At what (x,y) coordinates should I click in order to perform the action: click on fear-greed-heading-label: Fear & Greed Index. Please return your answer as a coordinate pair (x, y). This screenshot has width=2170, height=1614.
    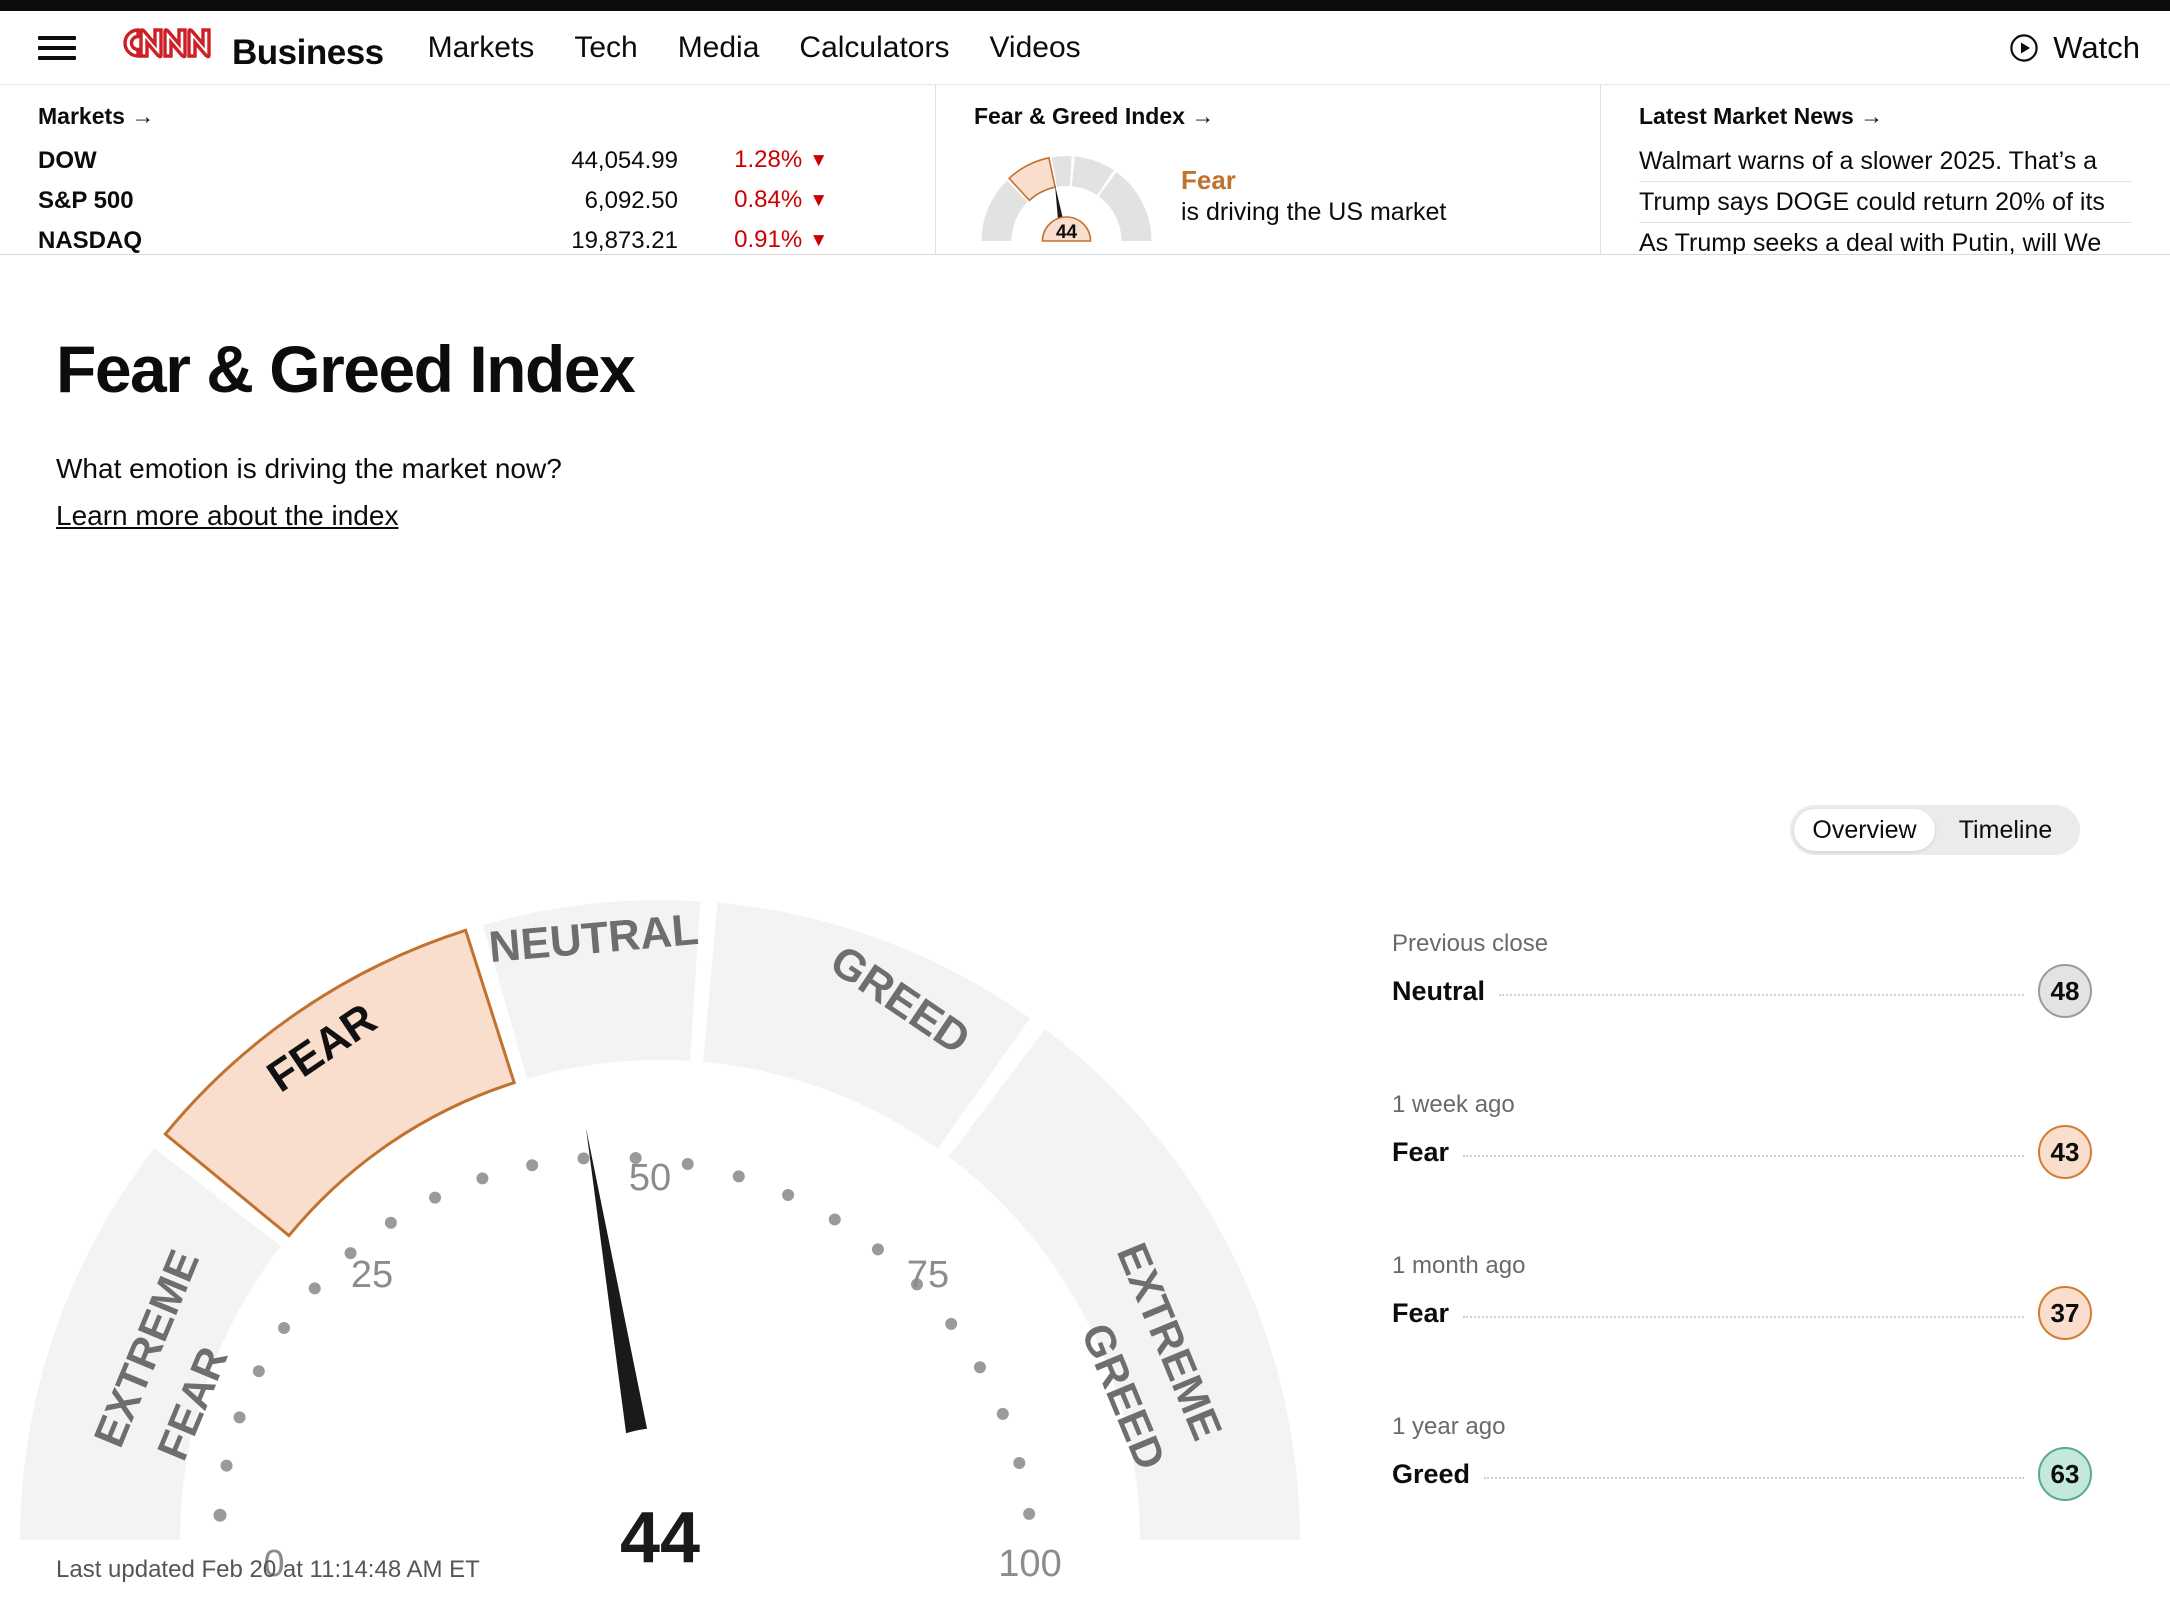
    Looking at the image, I should click on (1079, 116).